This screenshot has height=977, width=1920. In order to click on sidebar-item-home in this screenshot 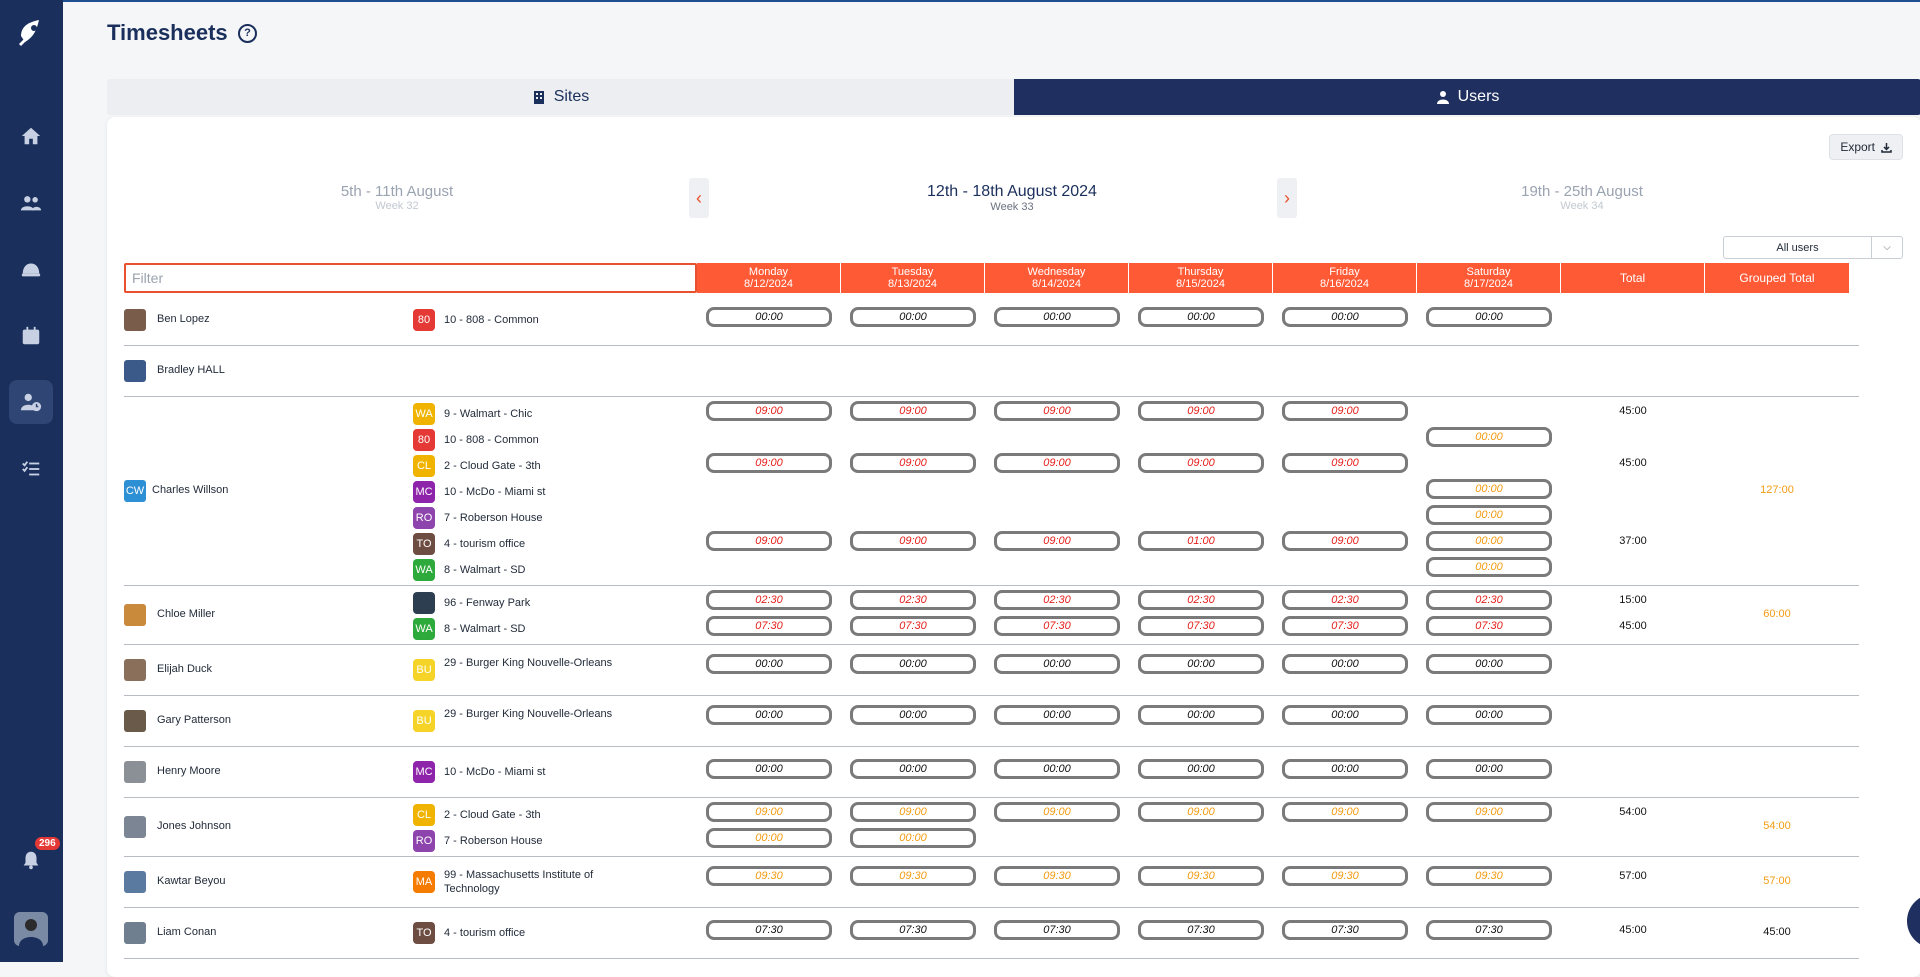, I will do `click(31, 136)`.